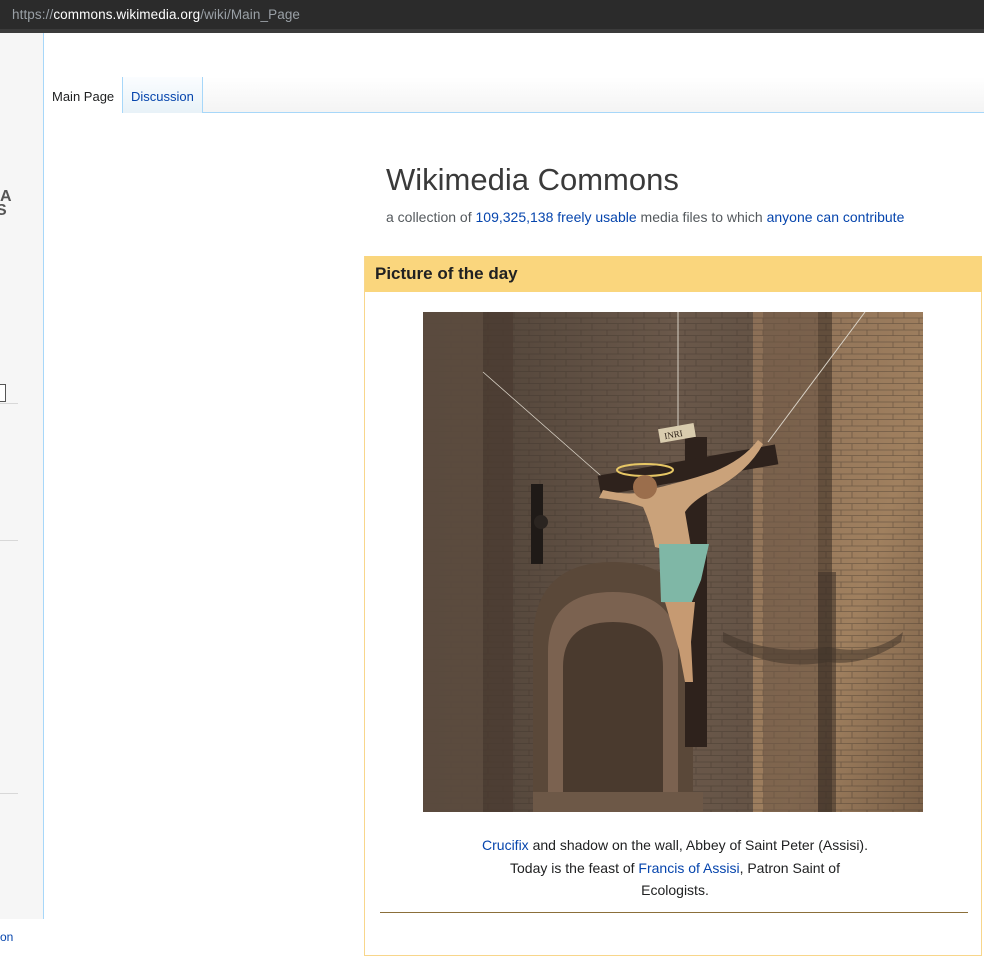 This screenshot has width=984, height=956. I want to click on caption-line-3: Ecologists., so click(675, 890).